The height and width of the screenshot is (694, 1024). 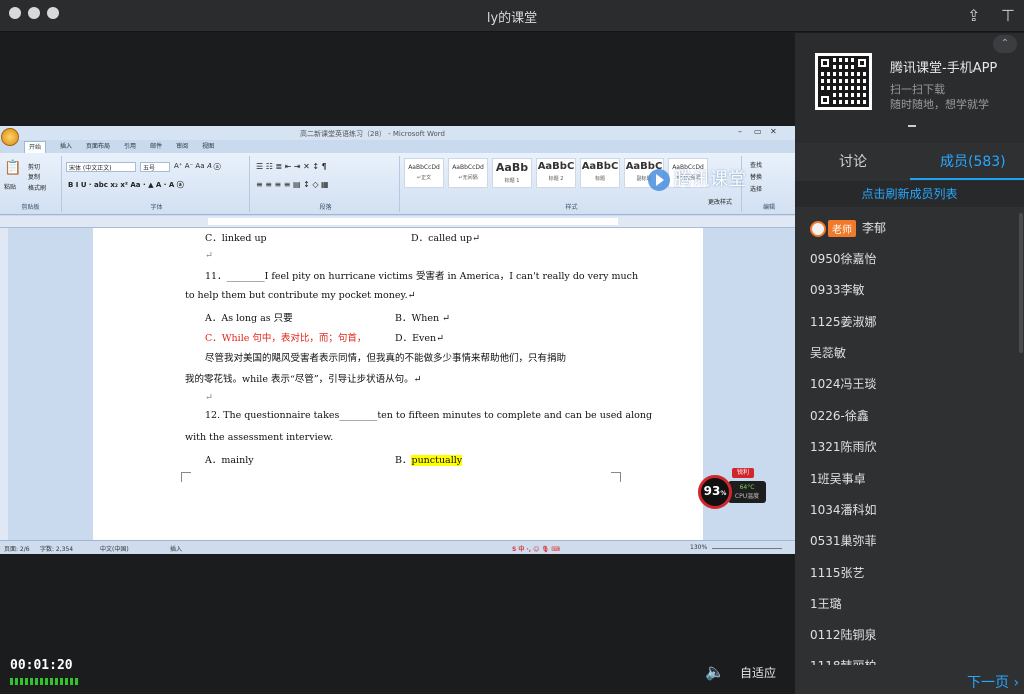 What do you see at coordinates (720, 202) in the screenshot?
I see `change-styles-label: 更改样式` at bounding box center [720, 202].